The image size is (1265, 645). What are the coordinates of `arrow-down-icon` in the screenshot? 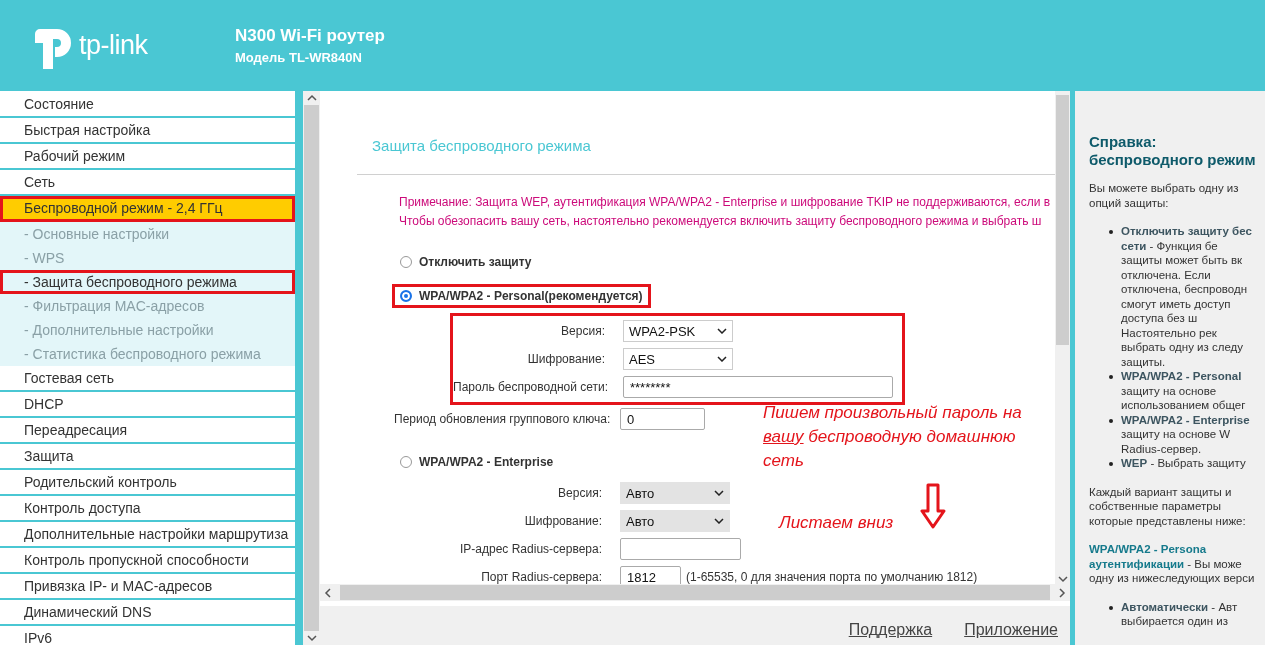 It's located at (933, 506).